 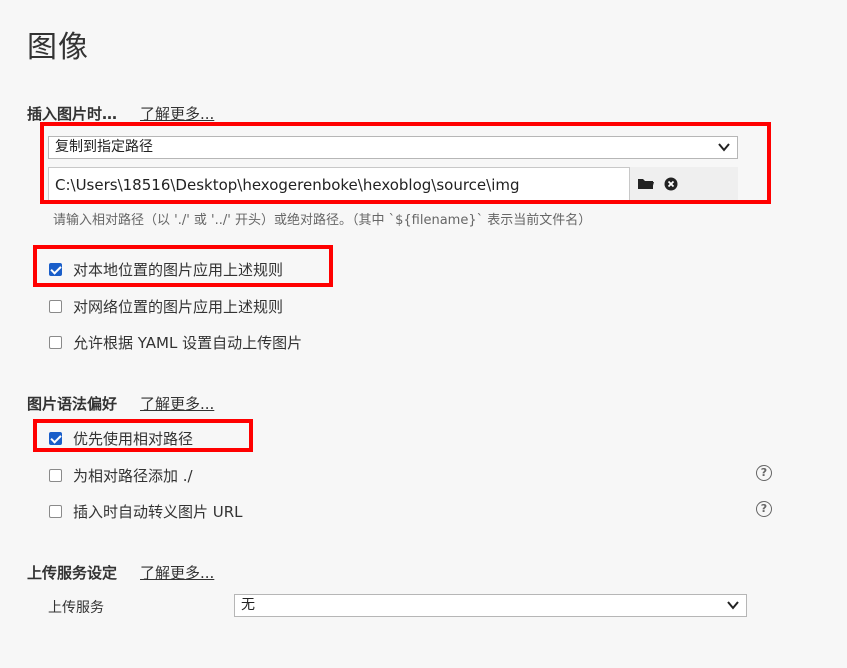 What do you see at coordinates (646, 184) in the screenshot?
I see `folder-icon` at bounding box center [646, 184].